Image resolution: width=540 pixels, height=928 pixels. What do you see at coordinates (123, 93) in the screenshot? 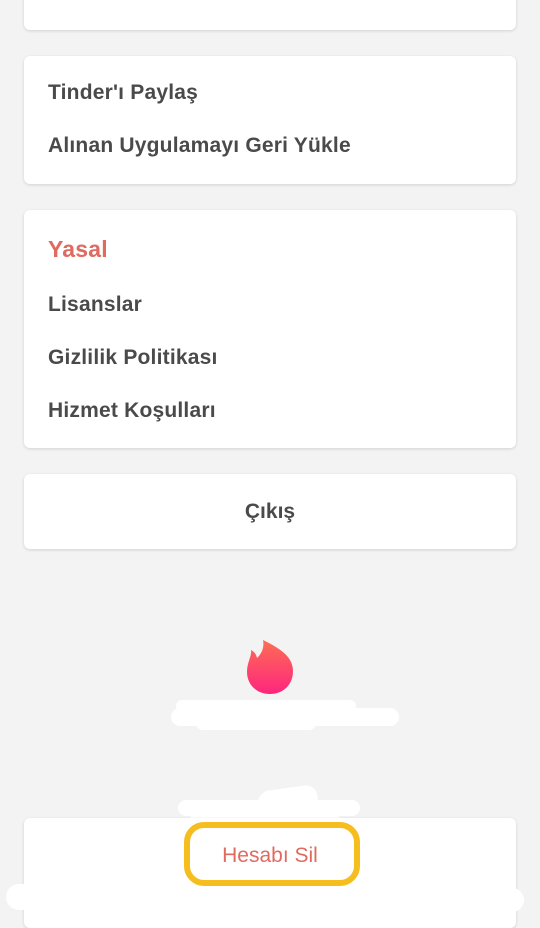
I see `share-tinder-item: Tinder'ı Paylaş` at bounding box center [123, 93].